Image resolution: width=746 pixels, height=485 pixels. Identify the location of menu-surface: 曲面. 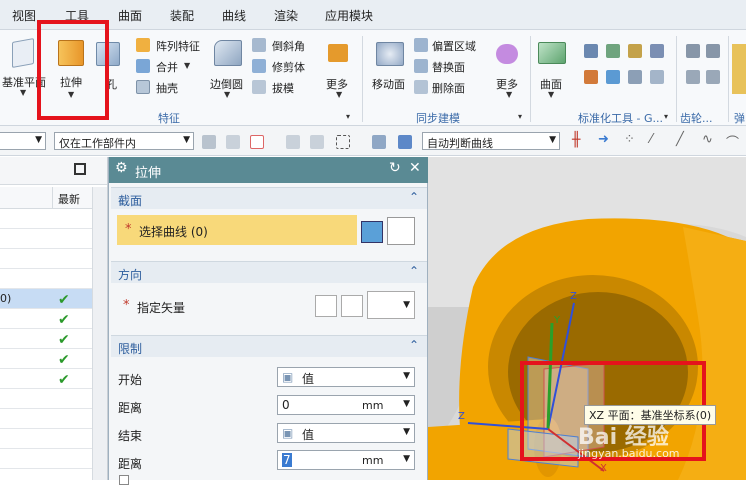
(130, 15).